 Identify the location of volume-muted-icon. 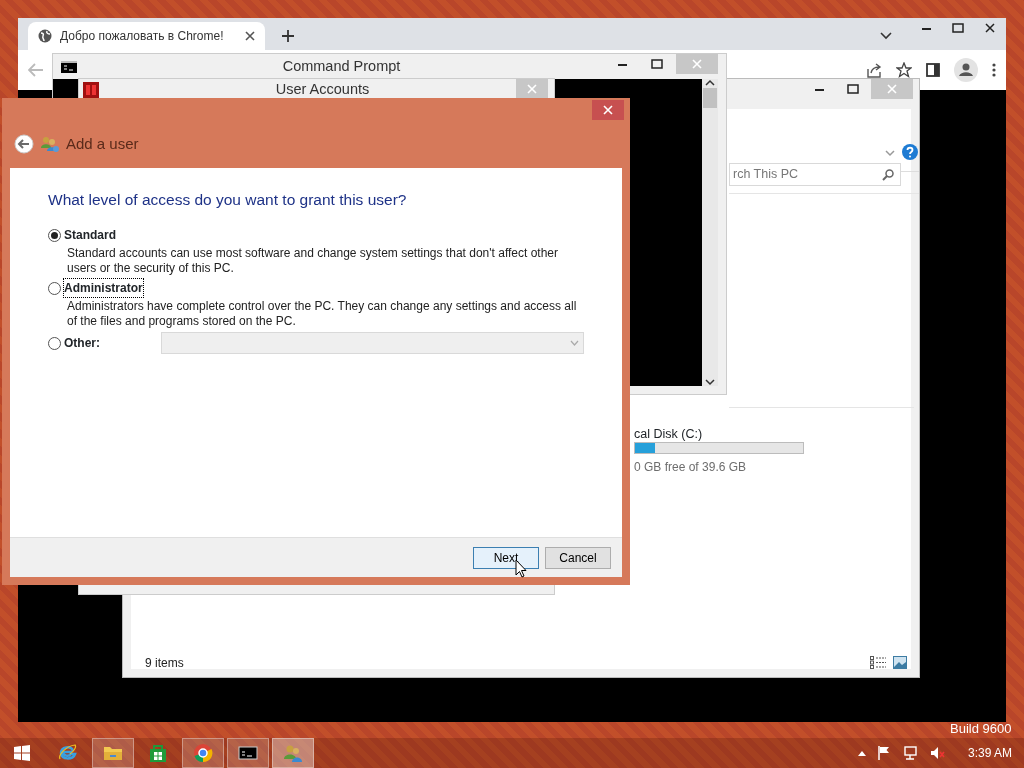
(937, 753).